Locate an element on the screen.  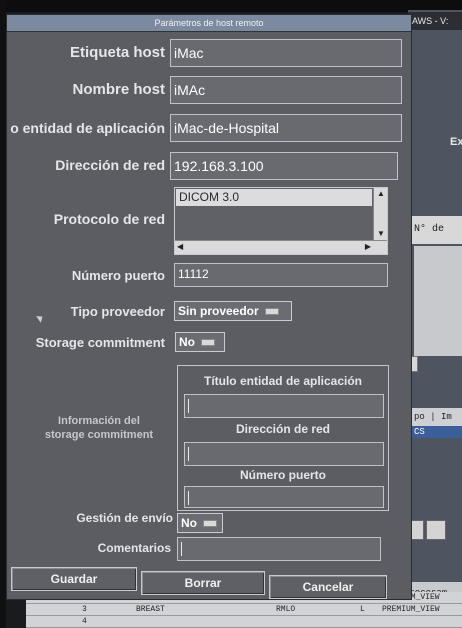
background-table-header: po | Im is located at coordinates (437, 417).